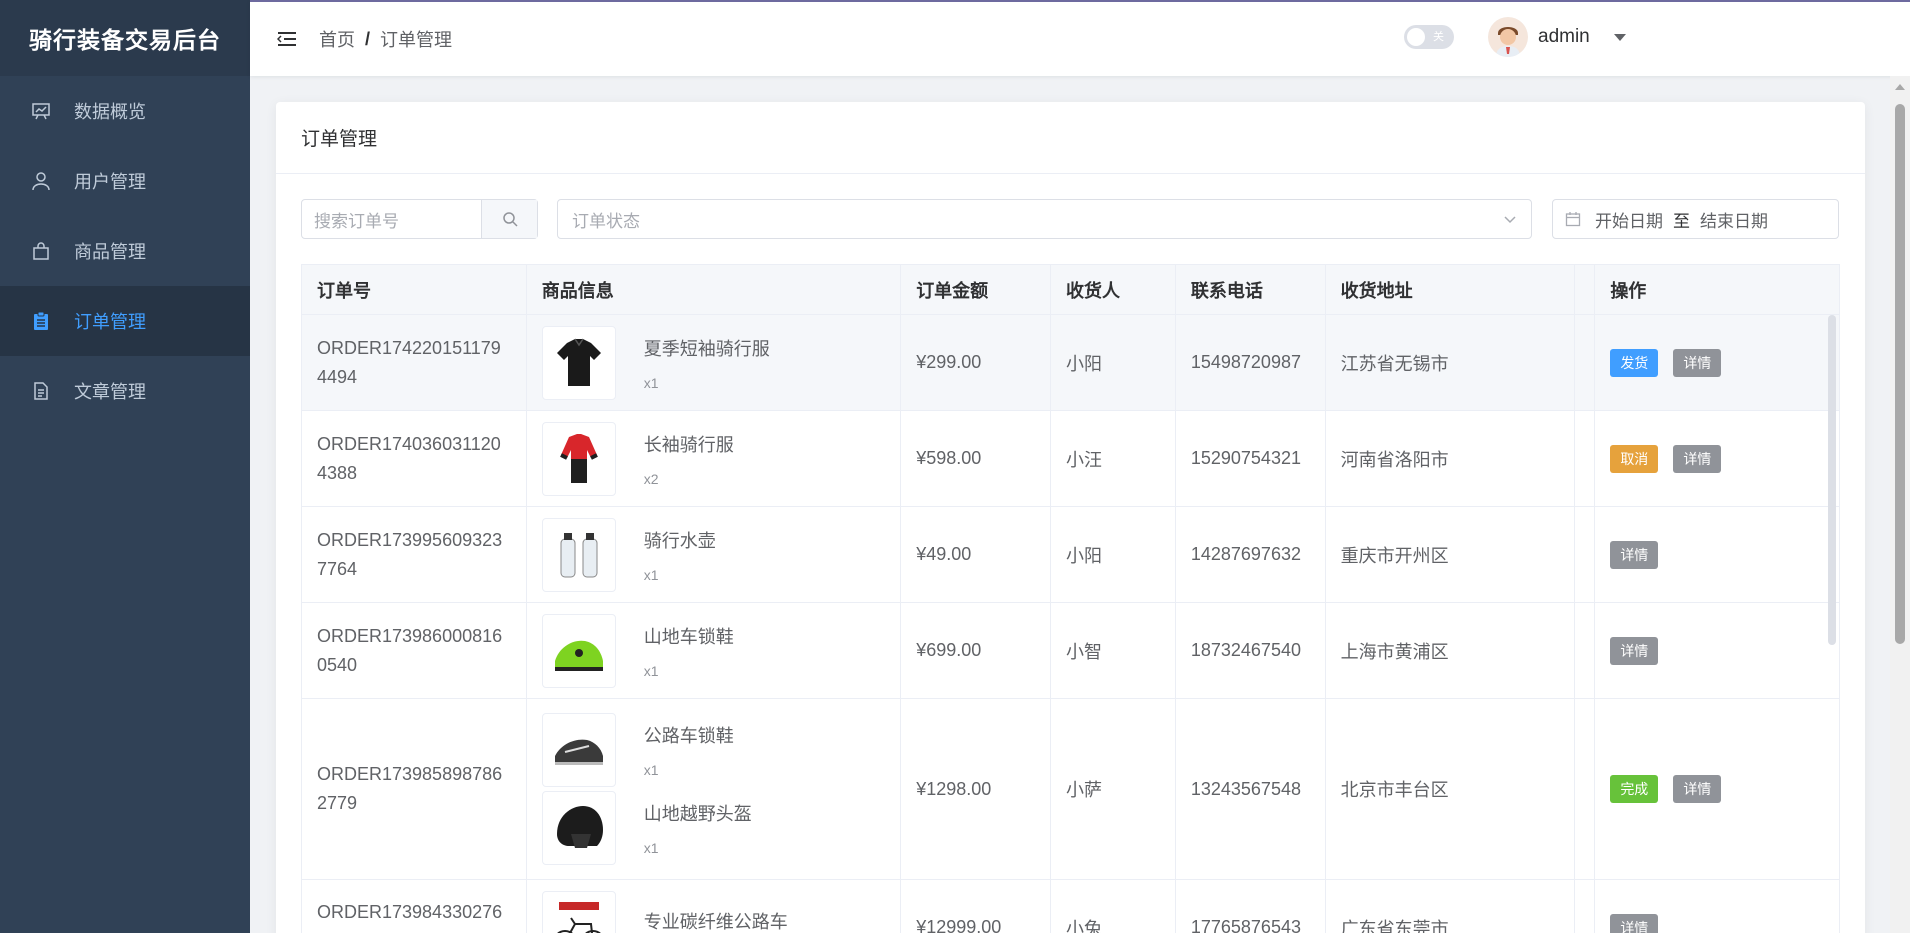  Describe the element at coordinates (110, 182) in the screenshot. I see `sidebar-item-label: 用户管理` at that location.